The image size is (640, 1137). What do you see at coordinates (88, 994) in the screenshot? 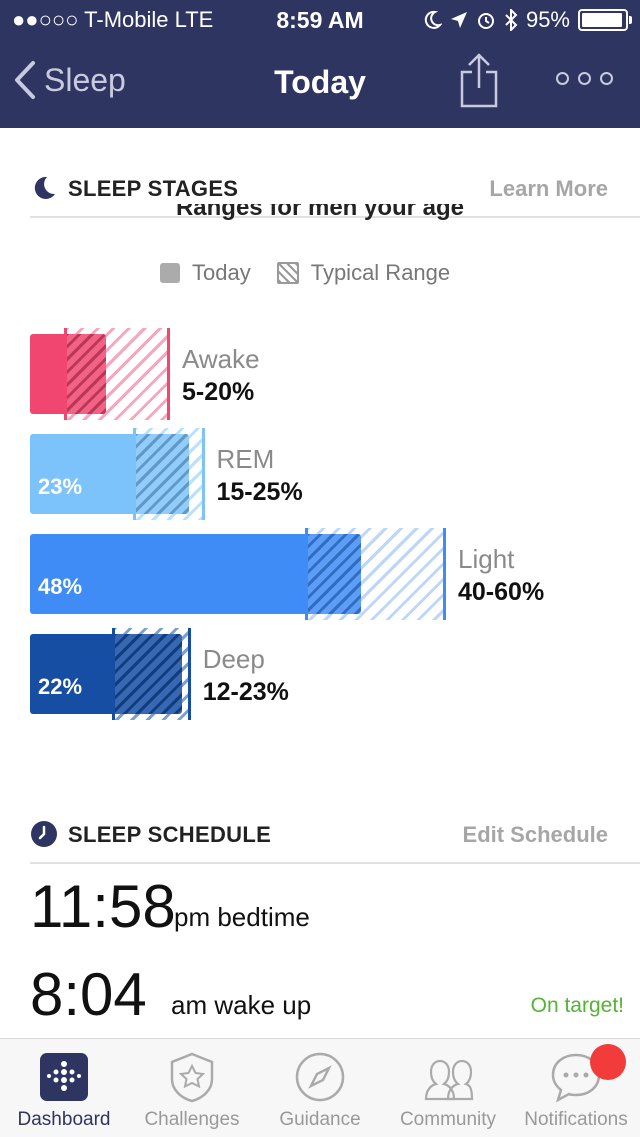
I see `wake-time: 8:04` at bounding box center [88, 994].